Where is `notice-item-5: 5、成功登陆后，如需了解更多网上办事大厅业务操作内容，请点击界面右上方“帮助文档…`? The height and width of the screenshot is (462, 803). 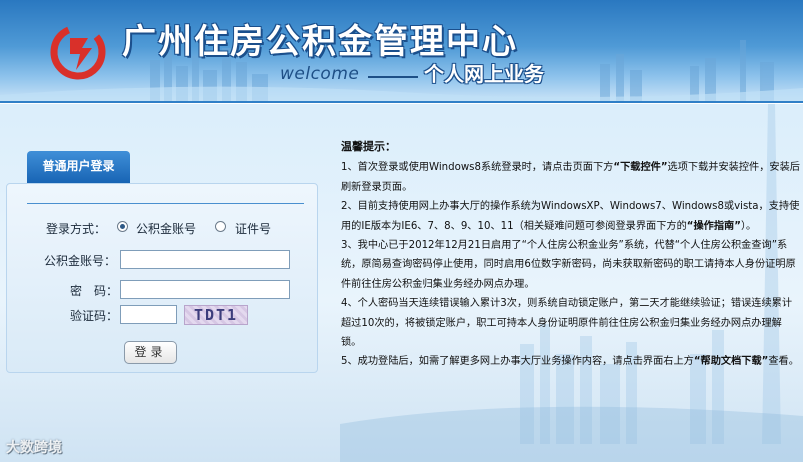 notice-item-5: 5、成功登陆后，如需了解更多网上办事大厅业务操作内容，请点击界面右上方“帮助文档… is located at coordinates (571, 361).